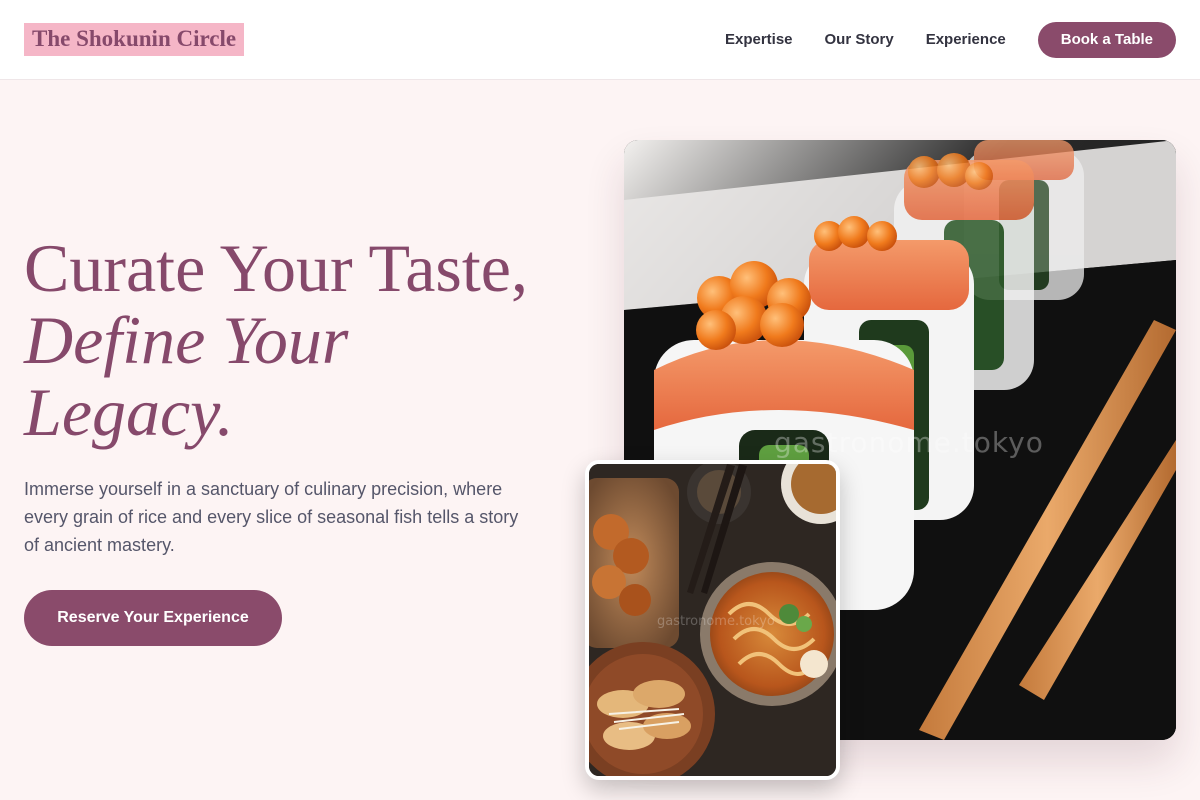  What do you see at coordinates (129, 412) in the screenshot?
I see `hero-title-line-3: Legacy.` at bounding box center [129, 412].